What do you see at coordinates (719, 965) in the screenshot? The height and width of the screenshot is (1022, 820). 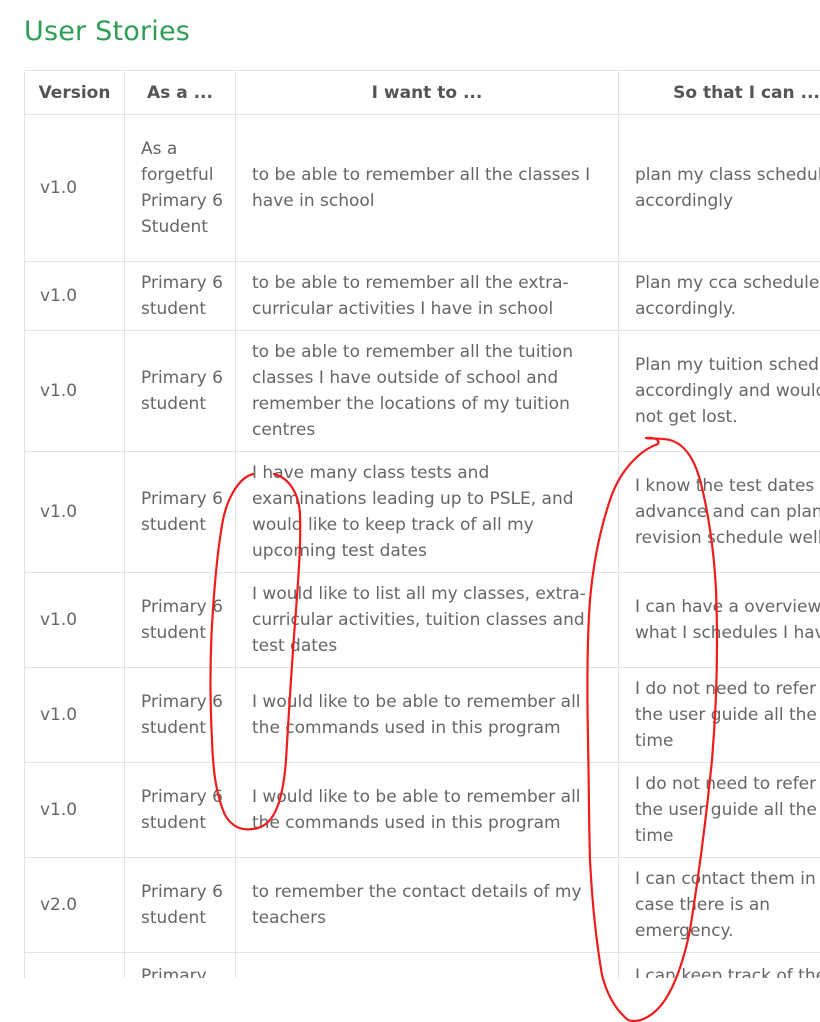 I see `cell-so-that: I can keep track of the` at bounding box center [719, 965].